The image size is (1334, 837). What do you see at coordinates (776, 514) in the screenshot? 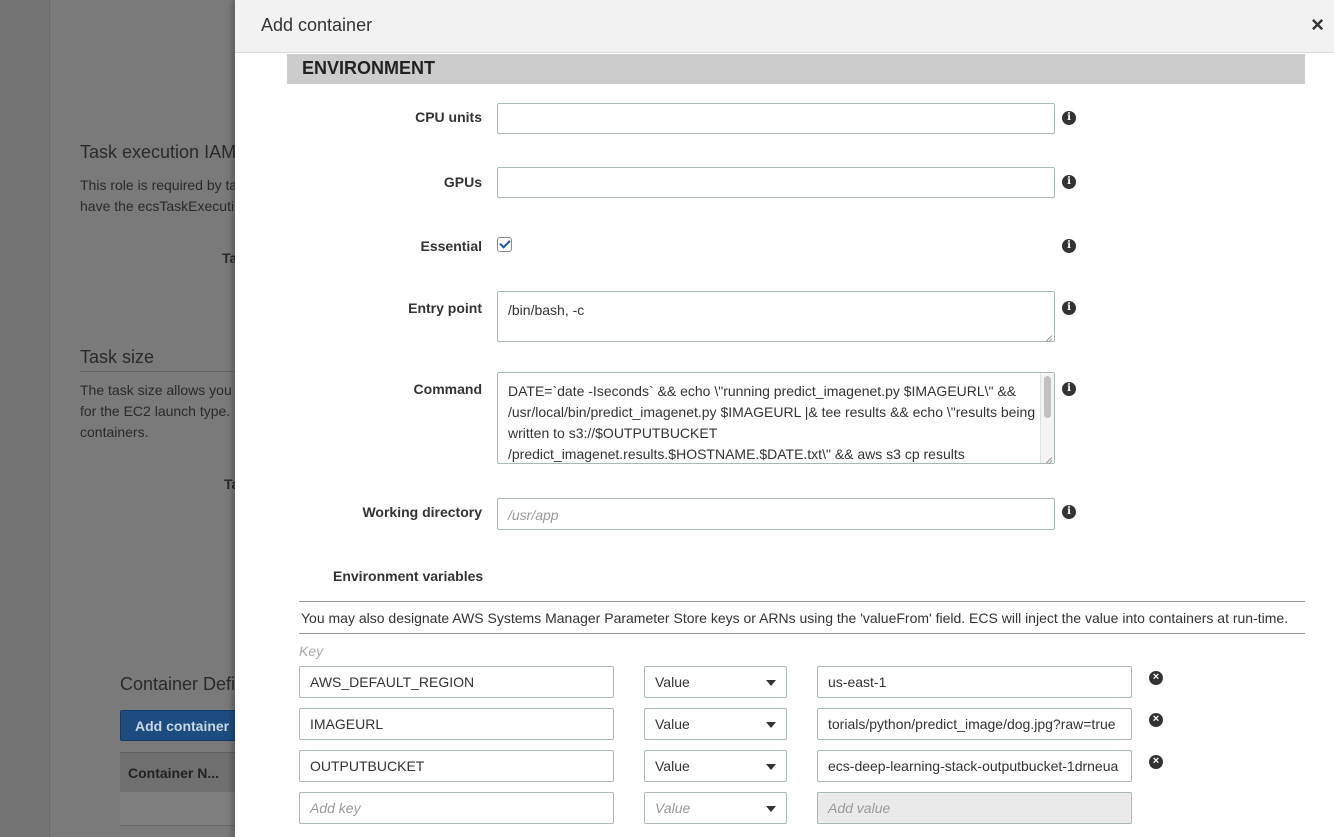
I see `working-directory-input: /usr/app` at bounding box center [776, 514].